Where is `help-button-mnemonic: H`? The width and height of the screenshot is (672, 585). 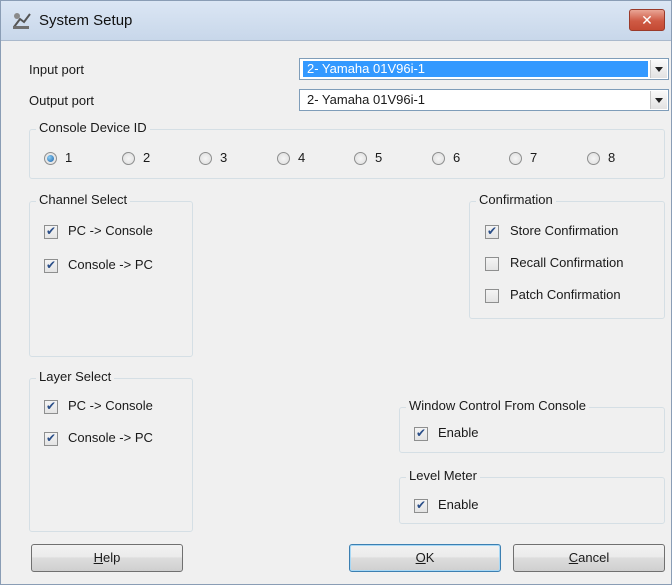 help-button-mnemonic: H is located at coordinates (98, 557).